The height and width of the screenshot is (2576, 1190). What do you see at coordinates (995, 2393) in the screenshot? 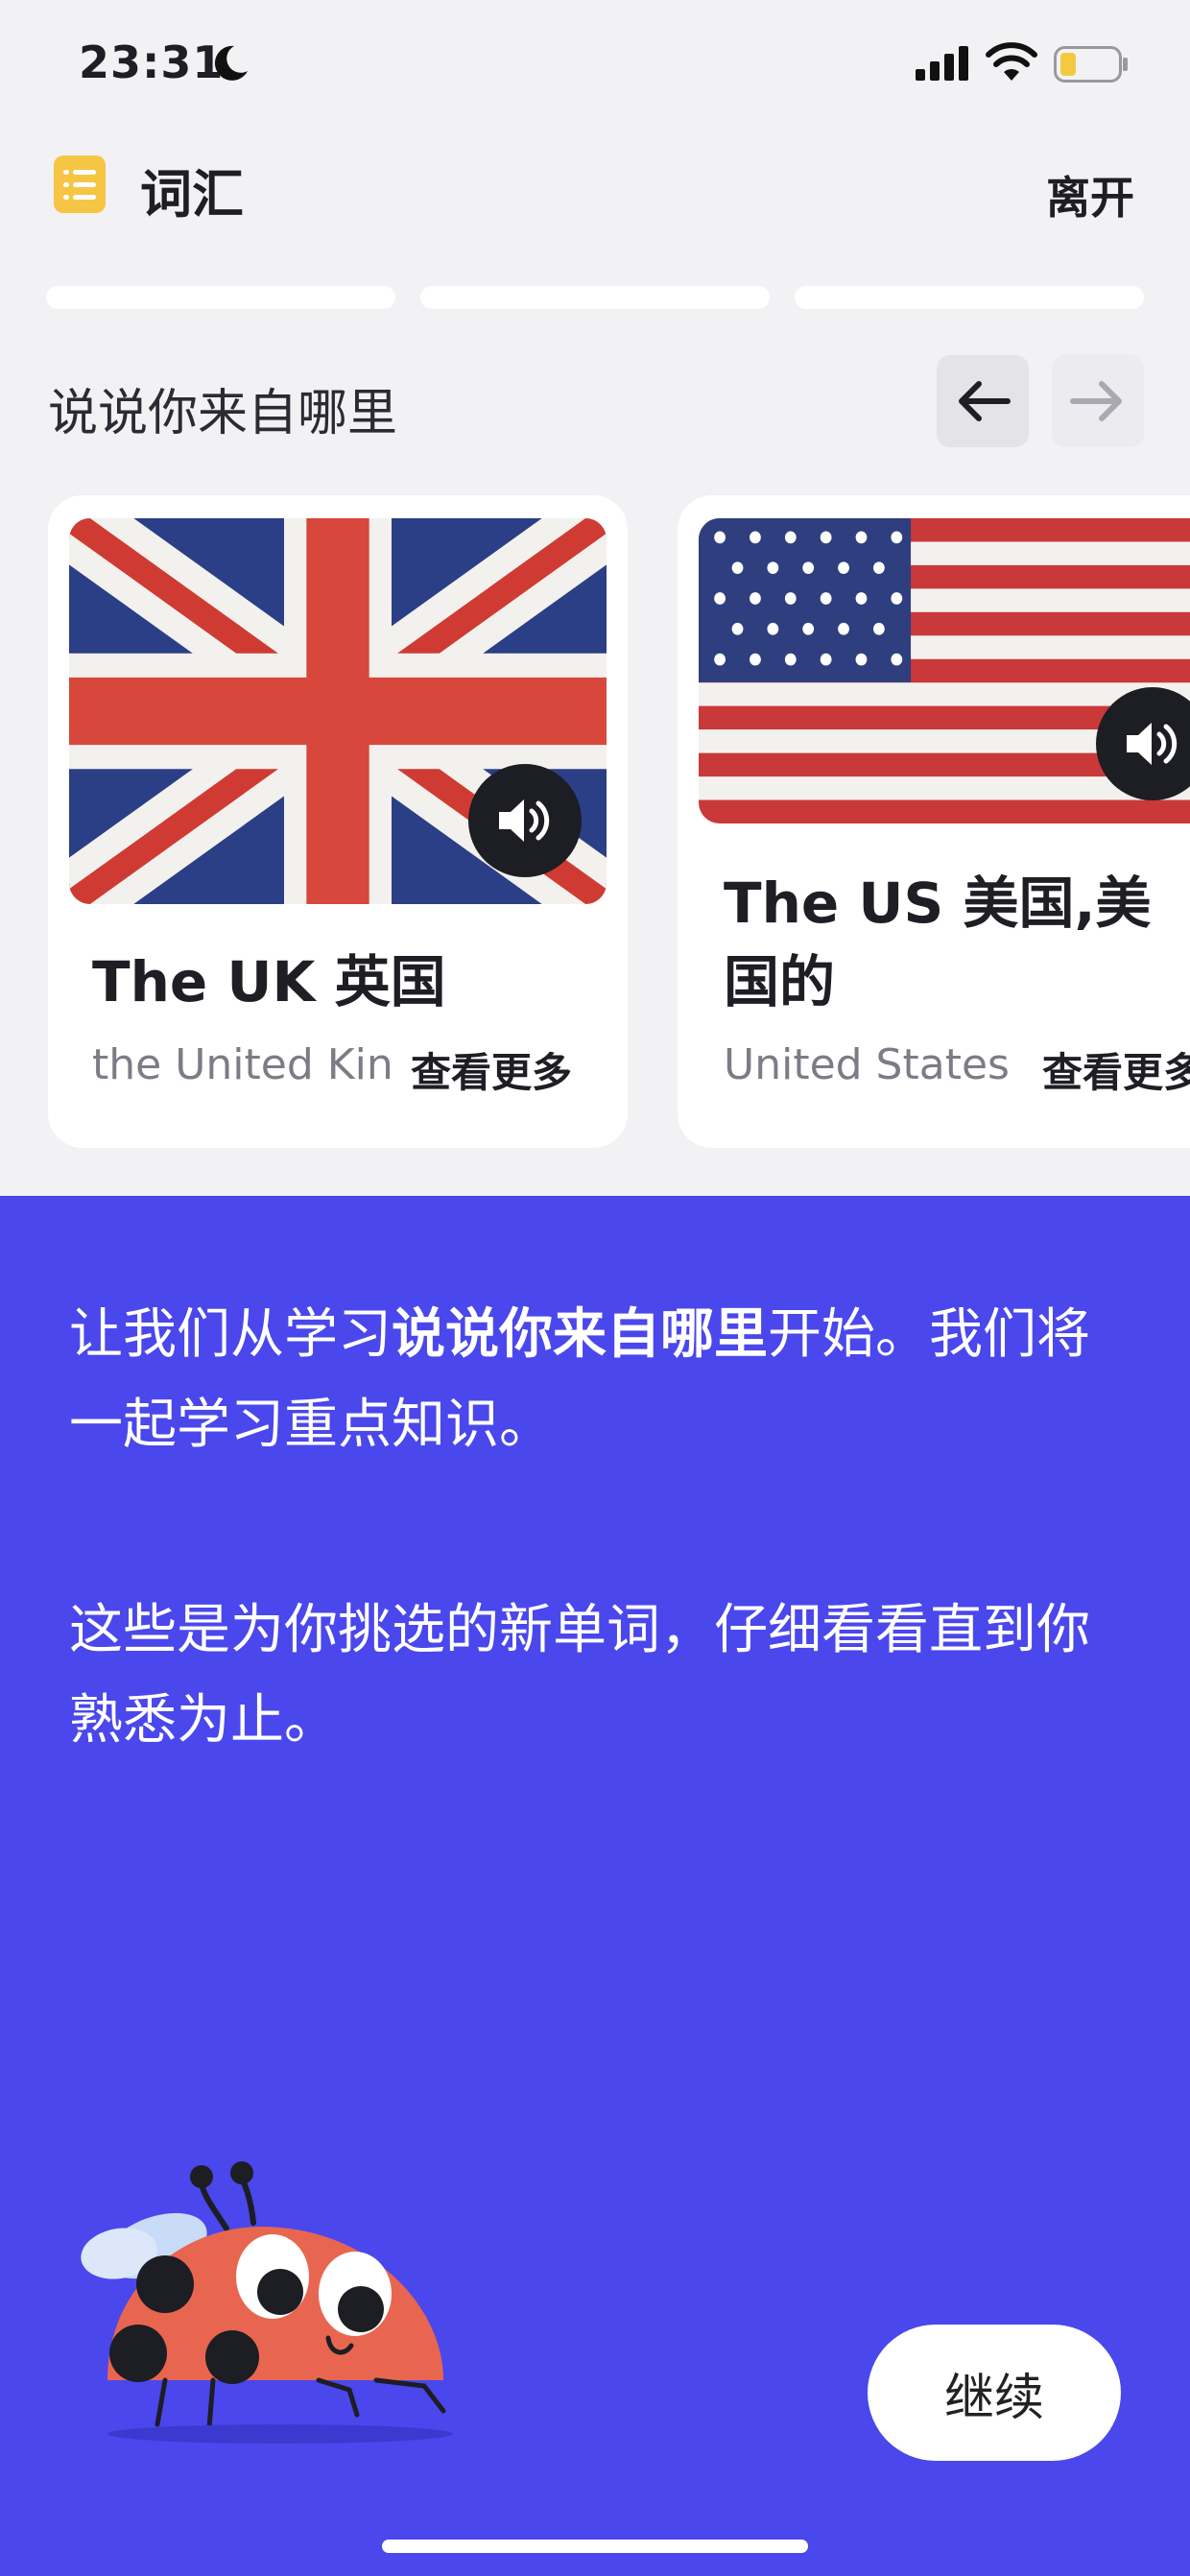
I see `continue-button: 继续` at bounding box center [995, 2393].